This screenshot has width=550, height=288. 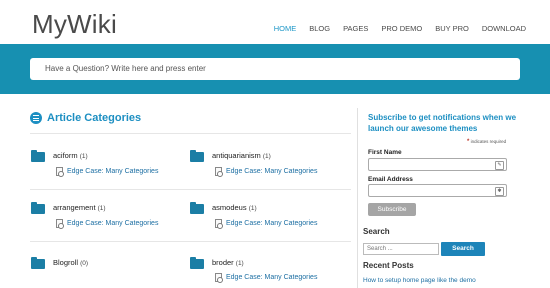 What do you see at coordinates (319, 28) in the screenshot?
I see `nav-blog: BLOG` at bounding box center [319, 28].